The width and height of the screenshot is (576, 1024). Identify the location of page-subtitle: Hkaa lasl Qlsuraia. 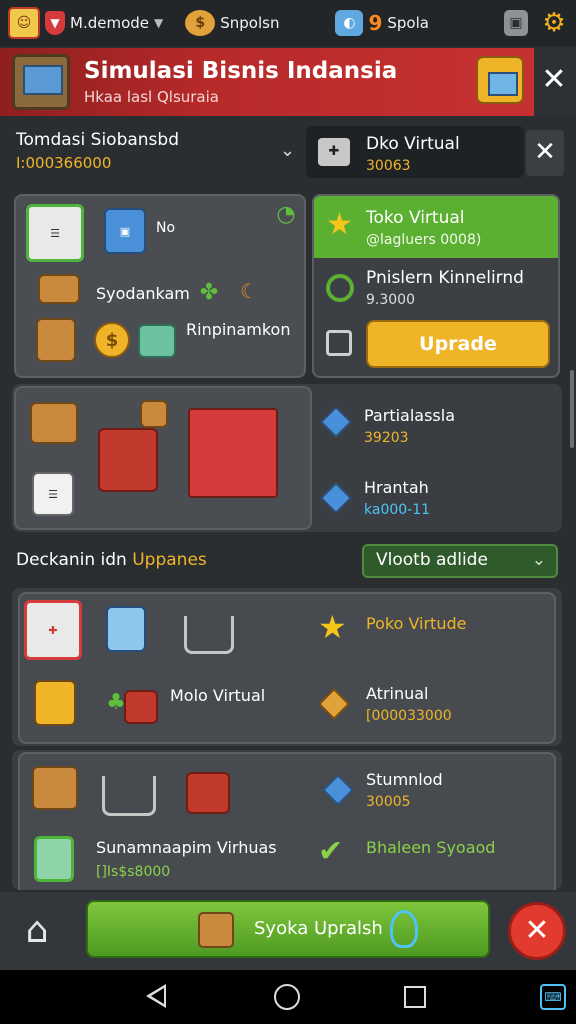
(151, 97).